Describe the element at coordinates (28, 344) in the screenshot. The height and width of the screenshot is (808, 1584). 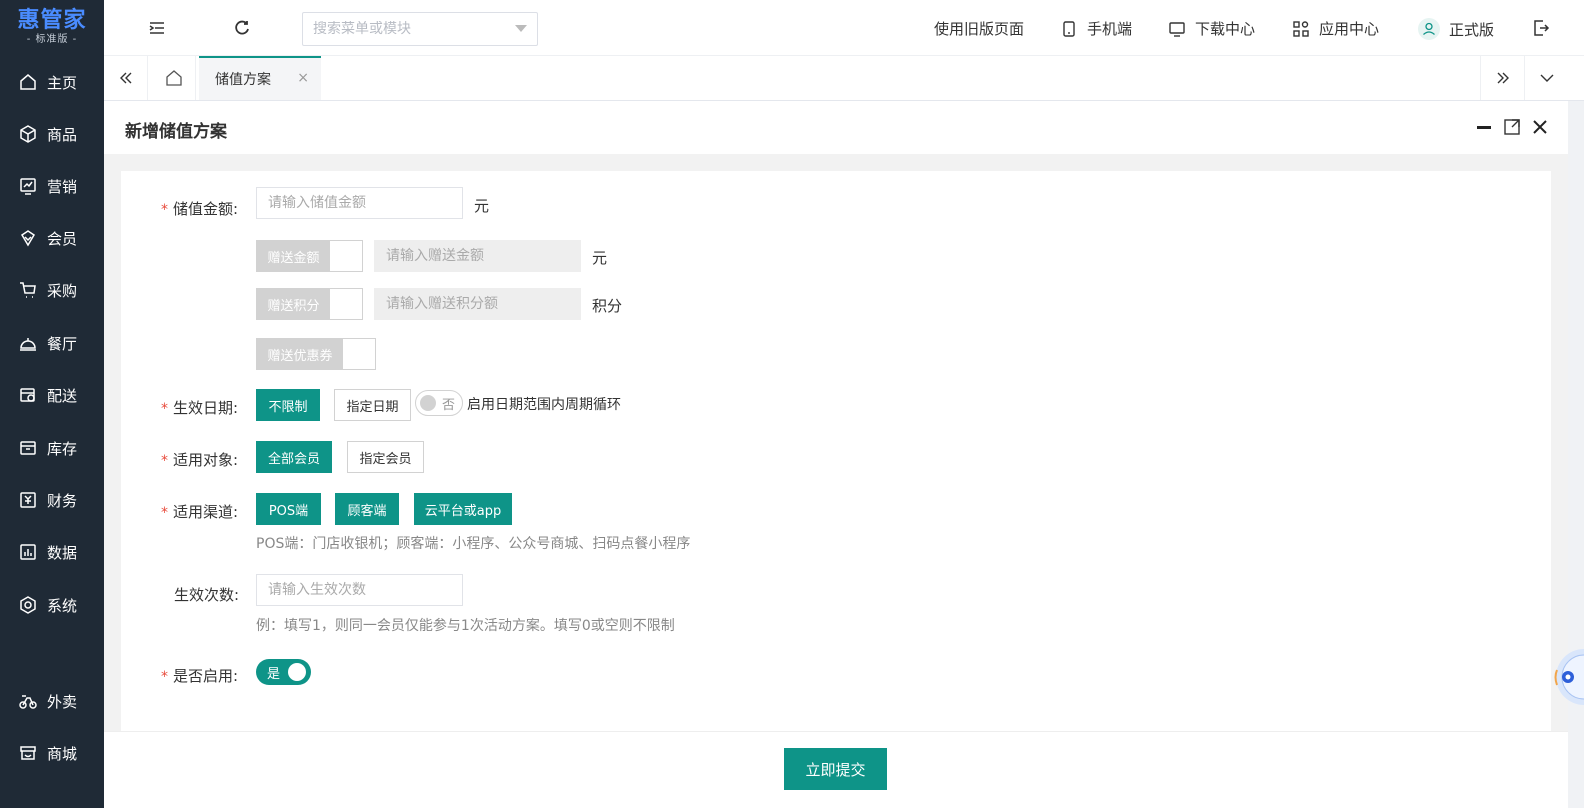
I see `service-bell-icon` at that location.